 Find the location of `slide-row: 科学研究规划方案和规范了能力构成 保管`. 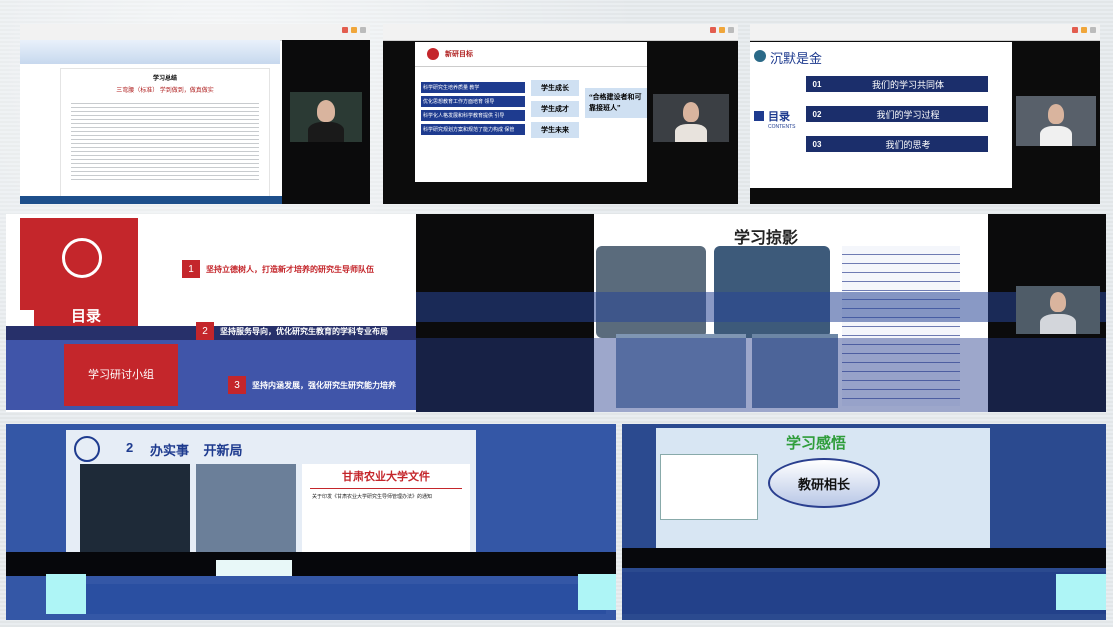

slide-row: 科学研究规划方案和规范了能力构成 保管 is located at coordinates (473, 129).